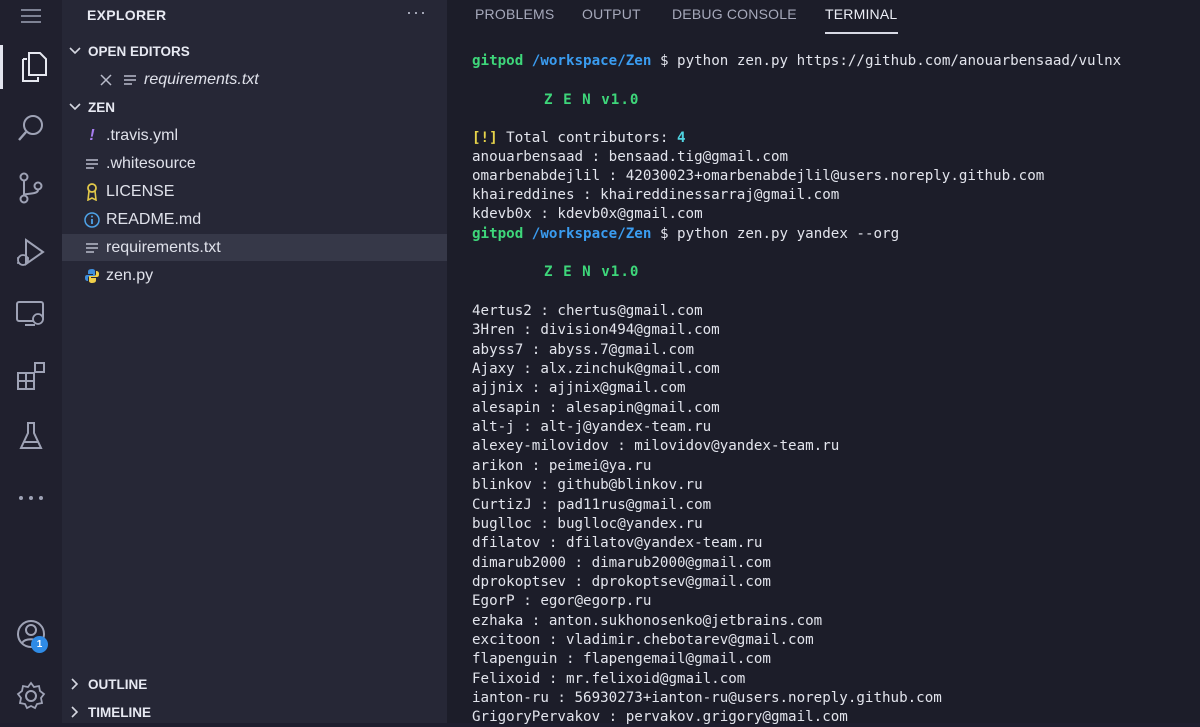  Describe the element at coordinates (861, 14) in the screenshot. I see `tab-terminal: TERMINAL` at that location.